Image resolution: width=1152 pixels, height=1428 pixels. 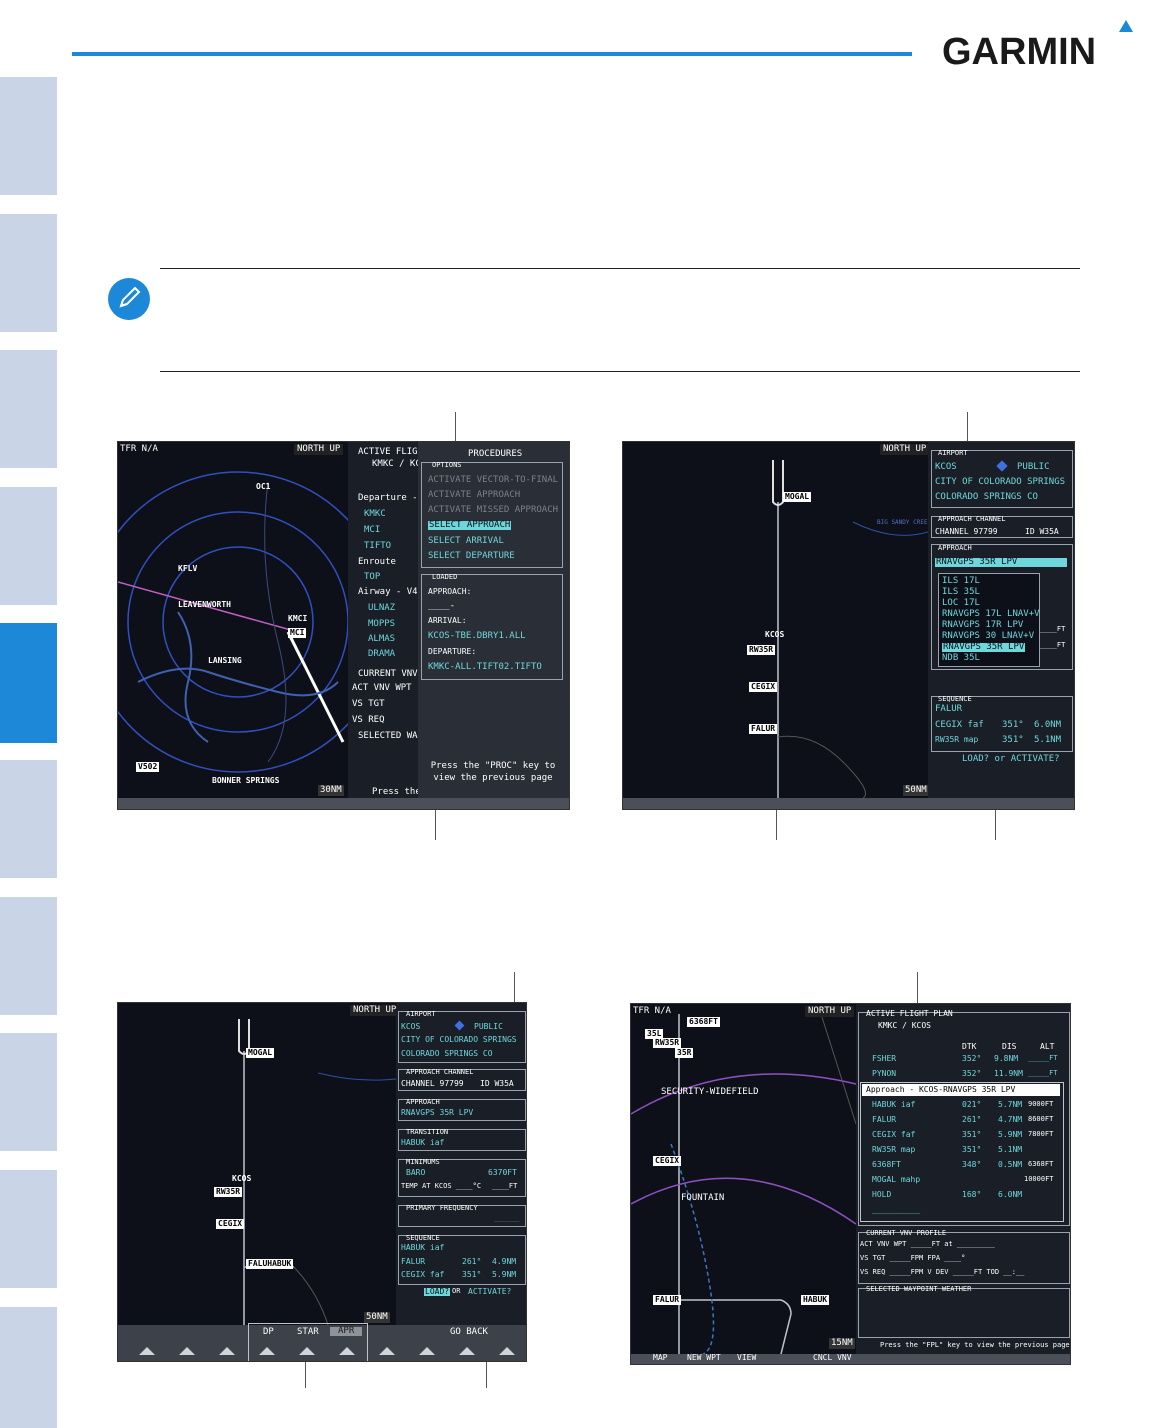 I want to click on section-tab-5-active, so click(x=28, y=683).